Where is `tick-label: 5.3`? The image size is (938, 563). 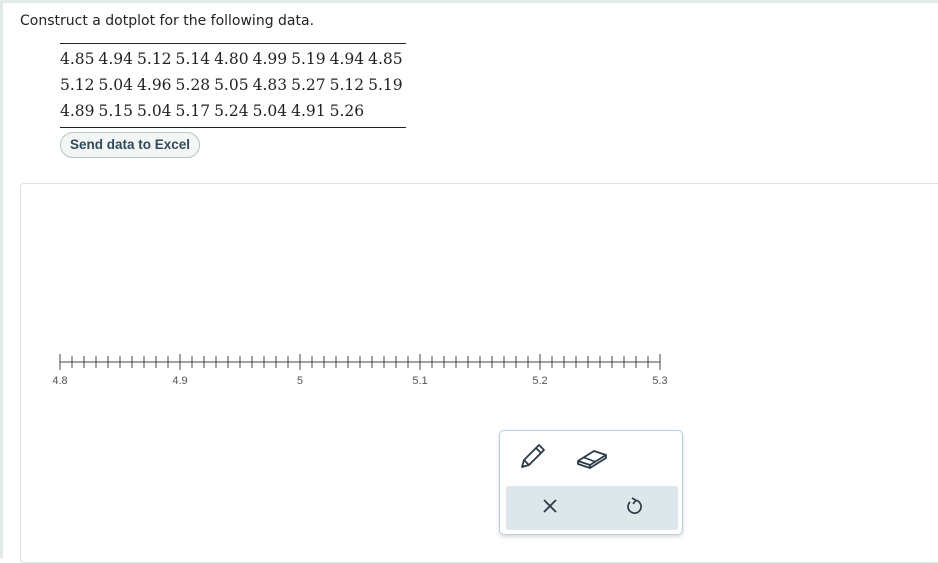 tick-label: 5.3 is located at coordinates (659, 381).